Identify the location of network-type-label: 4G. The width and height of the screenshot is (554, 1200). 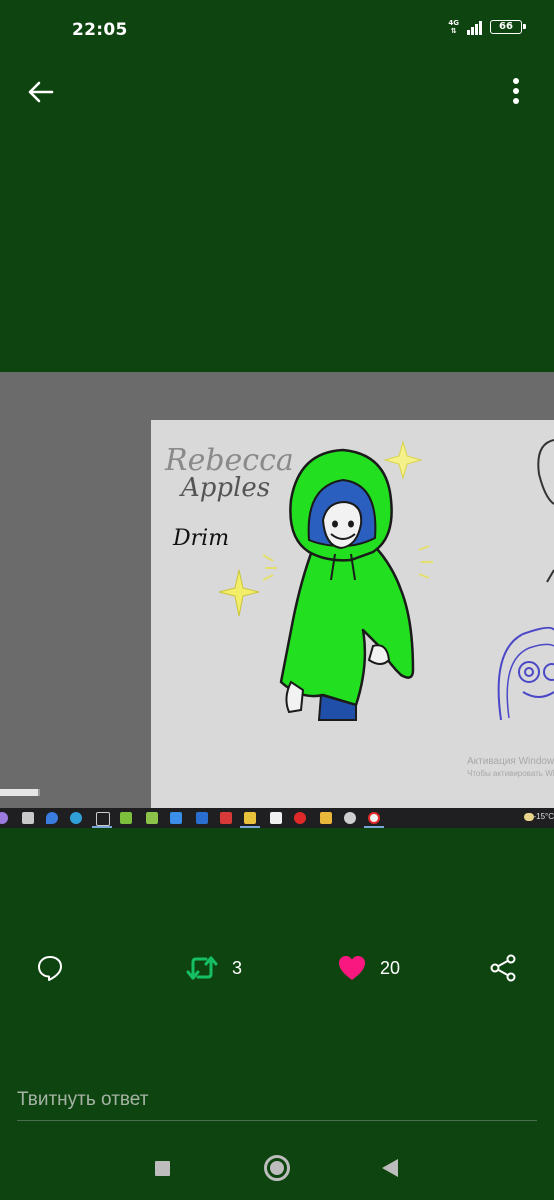
(453, 23).